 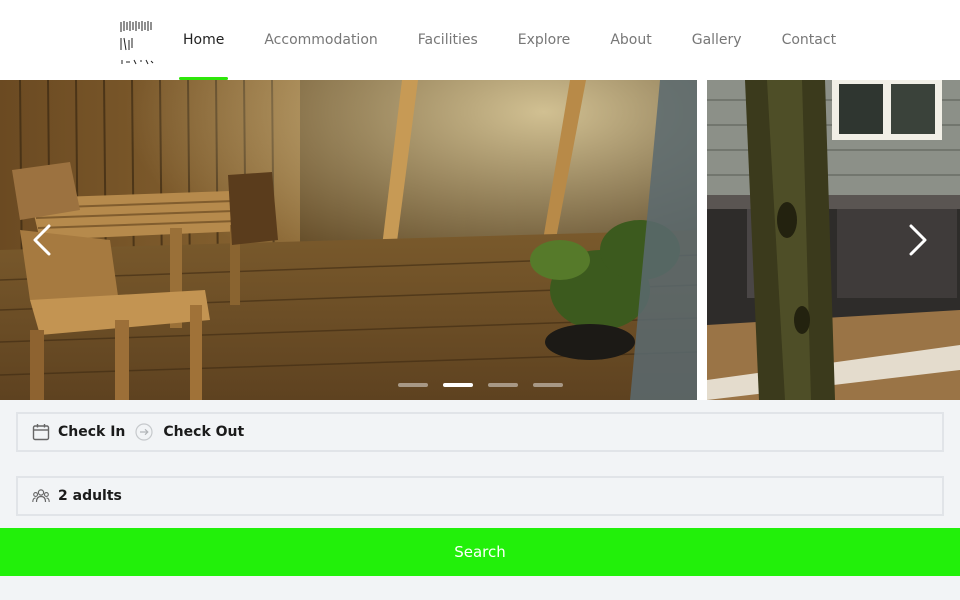 I want to click on site-logo, so click(x=138, y=41).